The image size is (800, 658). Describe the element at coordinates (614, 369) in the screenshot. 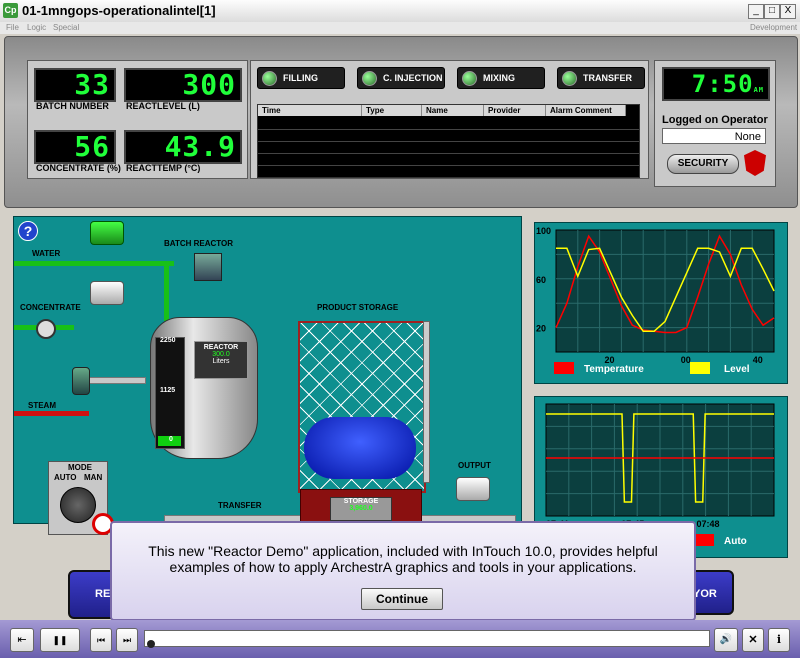

I see `legend-temperature: Temperature` at that location.